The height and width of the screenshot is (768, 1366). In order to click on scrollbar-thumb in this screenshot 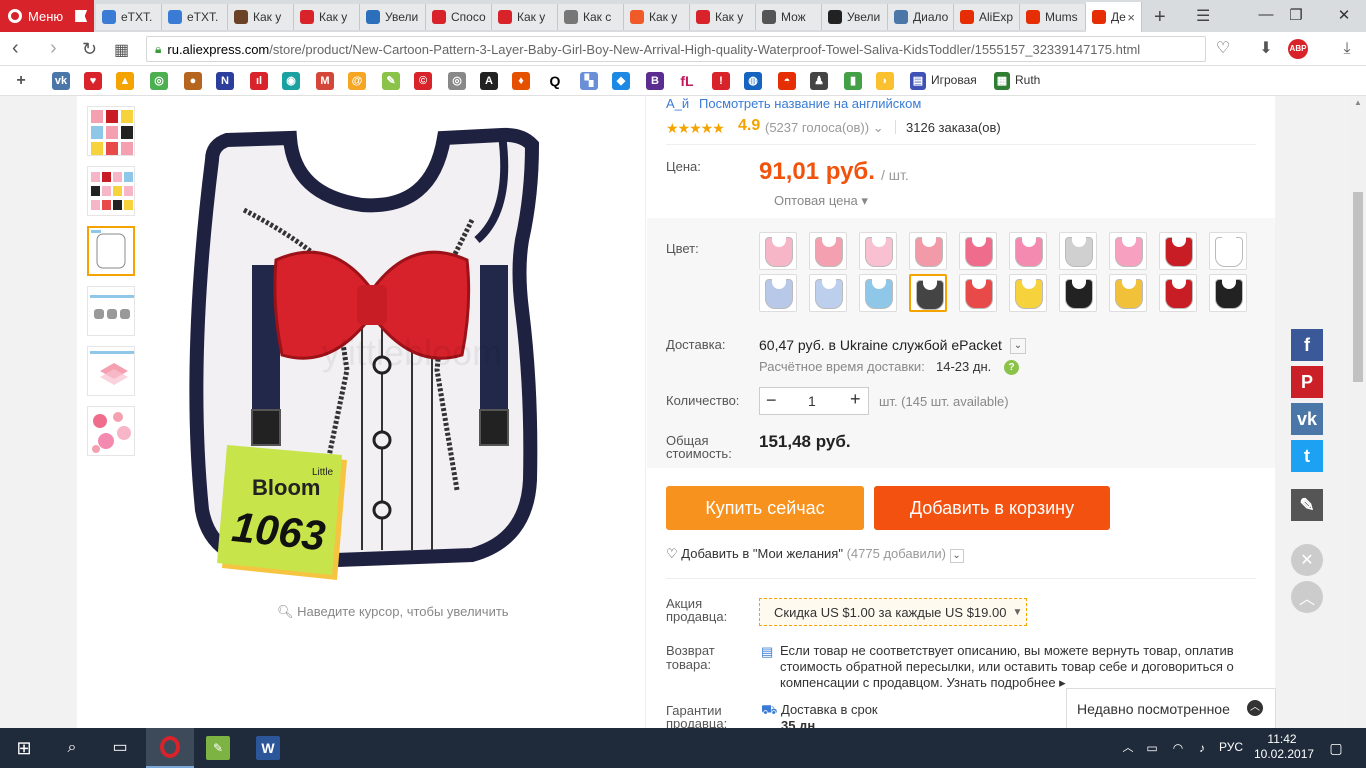, I will do `click(1358, 287)`.